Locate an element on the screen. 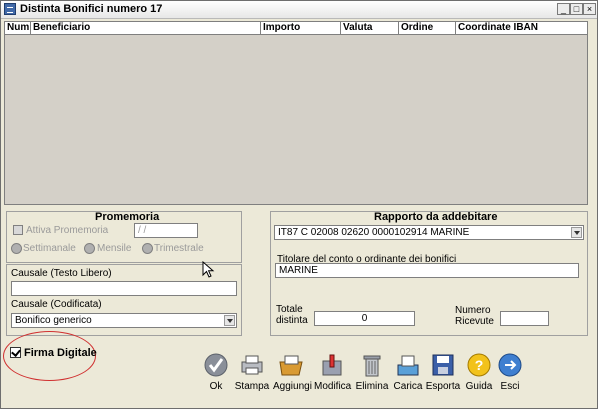 Image resolution: width=600 pixels, height=411 pixels. ok-label: Ok is located at coordinates (216, 386).